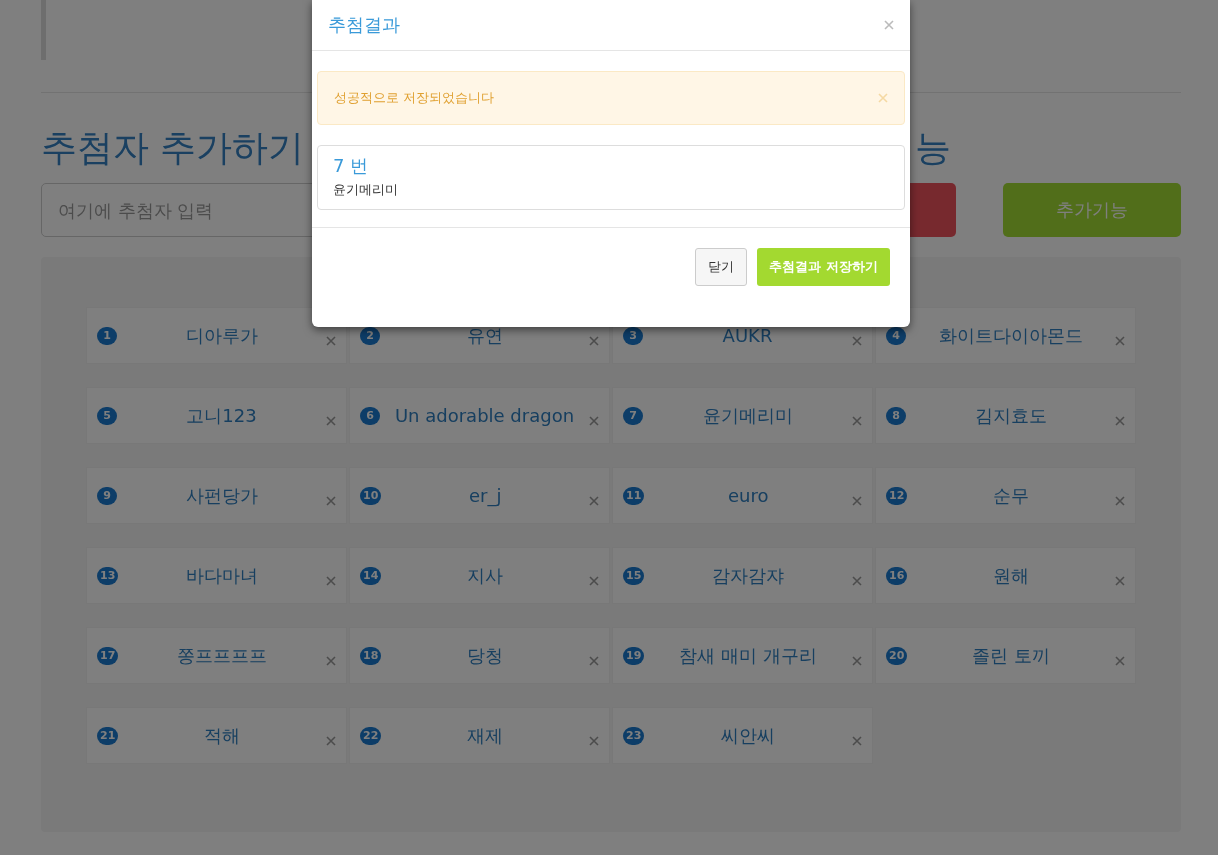 This screenshot has width=1218, height=855. Describe the element at coordinates (1092, 210) in the screenshot. I see `extra-button: 추가기능` at that location.